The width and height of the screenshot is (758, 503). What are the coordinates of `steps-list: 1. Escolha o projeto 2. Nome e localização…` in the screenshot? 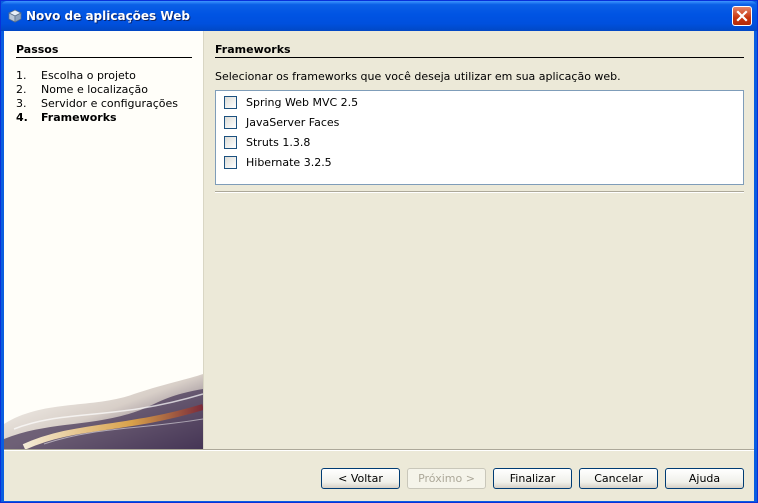 It's located at (97, 97).